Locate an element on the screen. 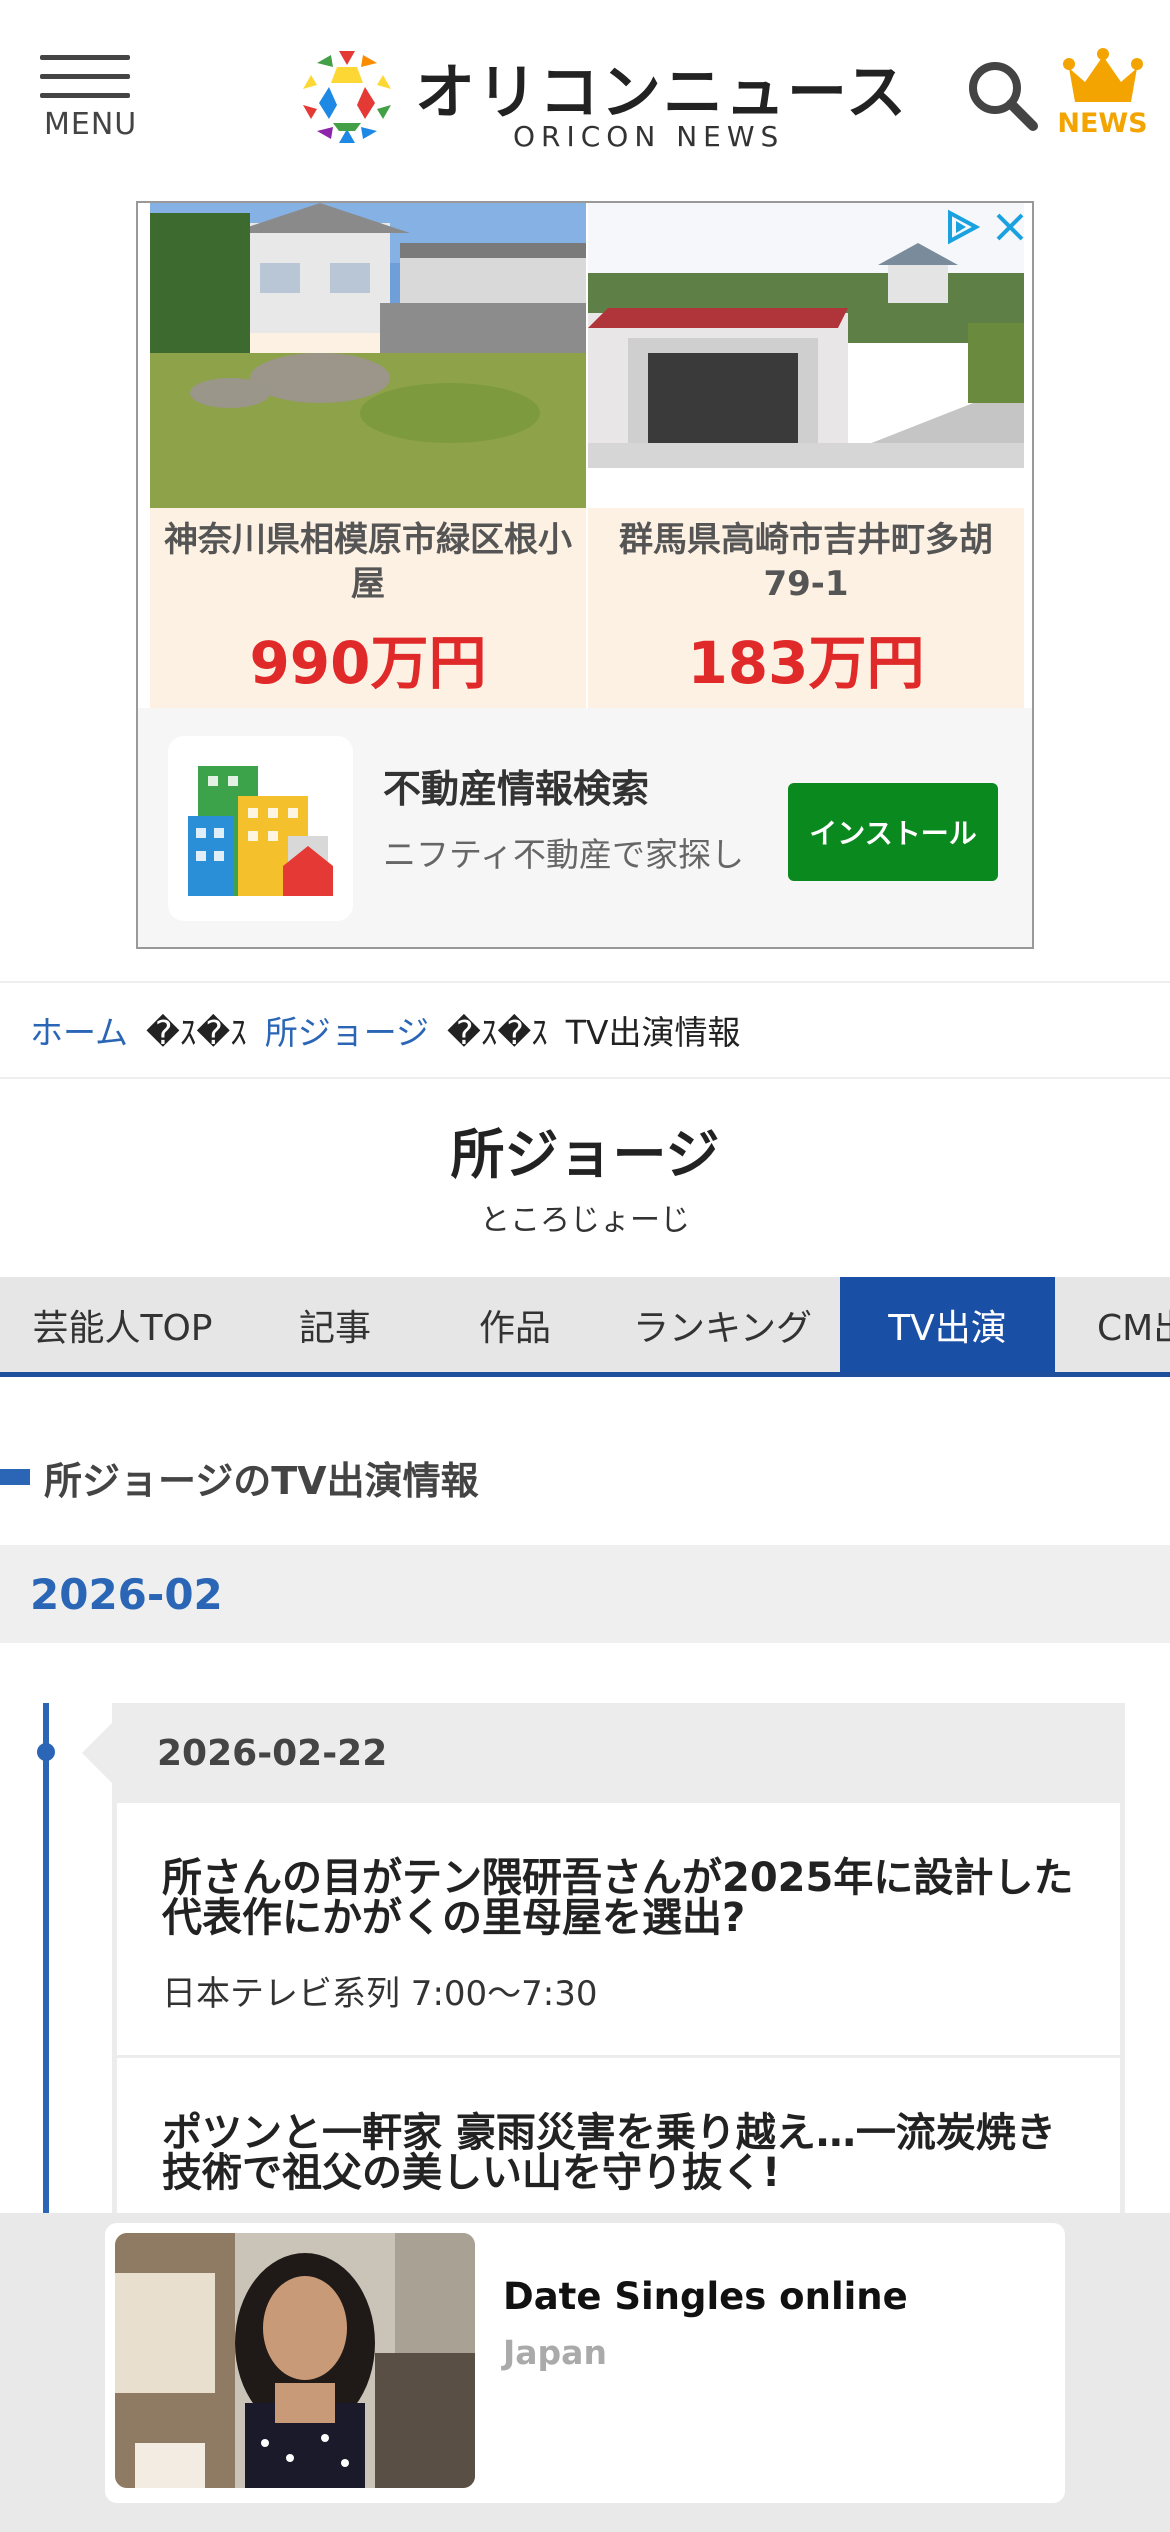  logo-text-en: ORICON NEWS is located at coordinates (649, 136).